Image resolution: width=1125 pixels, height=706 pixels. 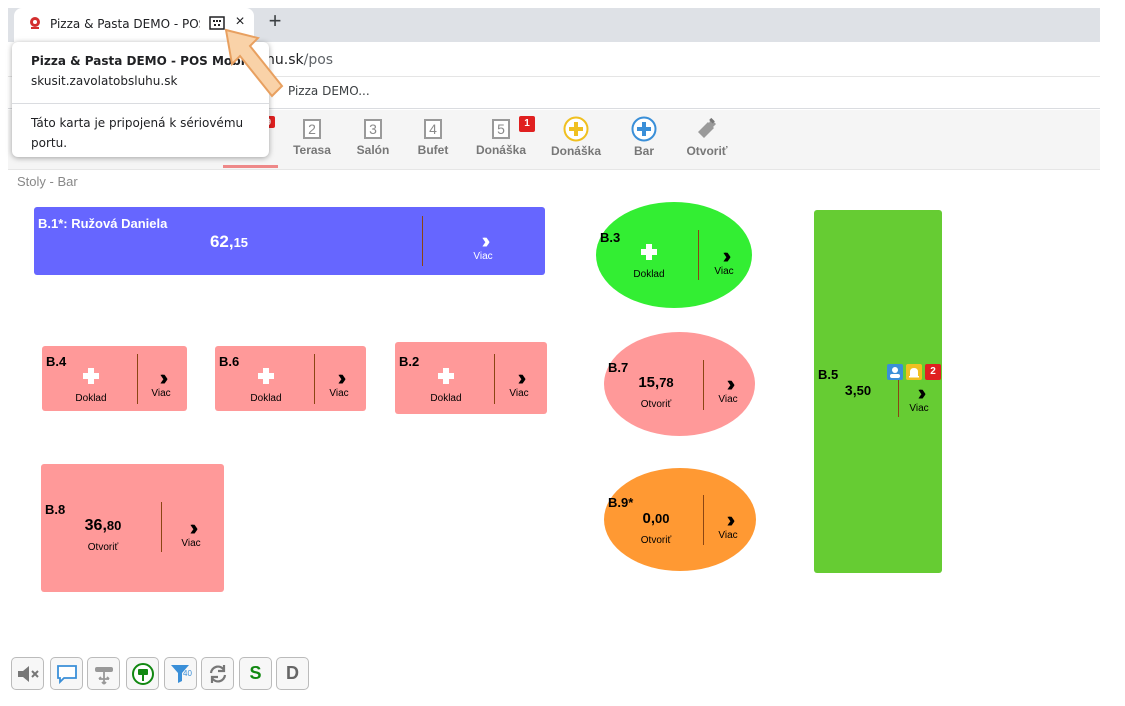 I want to click on move-tables-button, so click(x=103, y=673).